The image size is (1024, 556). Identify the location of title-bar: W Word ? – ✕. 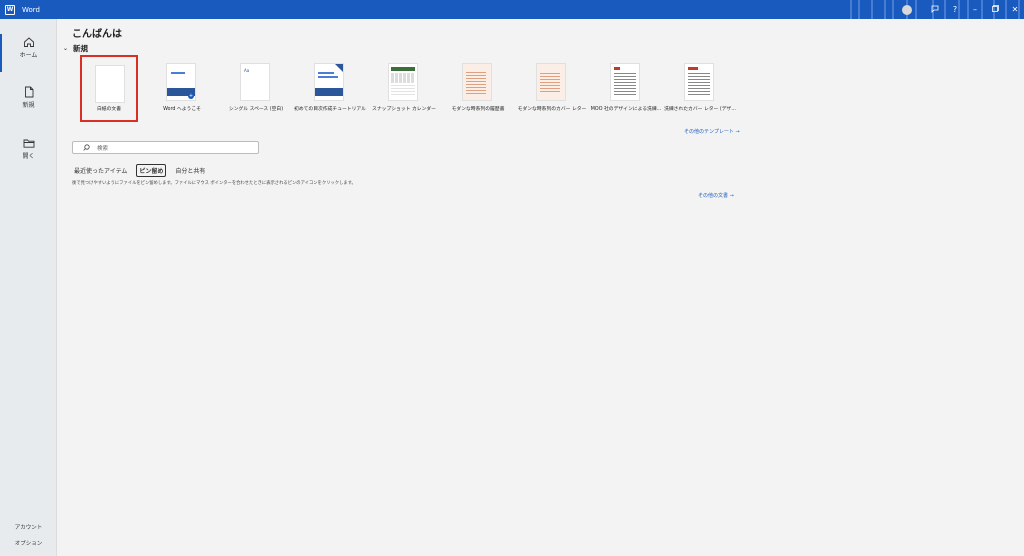
(512, 9).